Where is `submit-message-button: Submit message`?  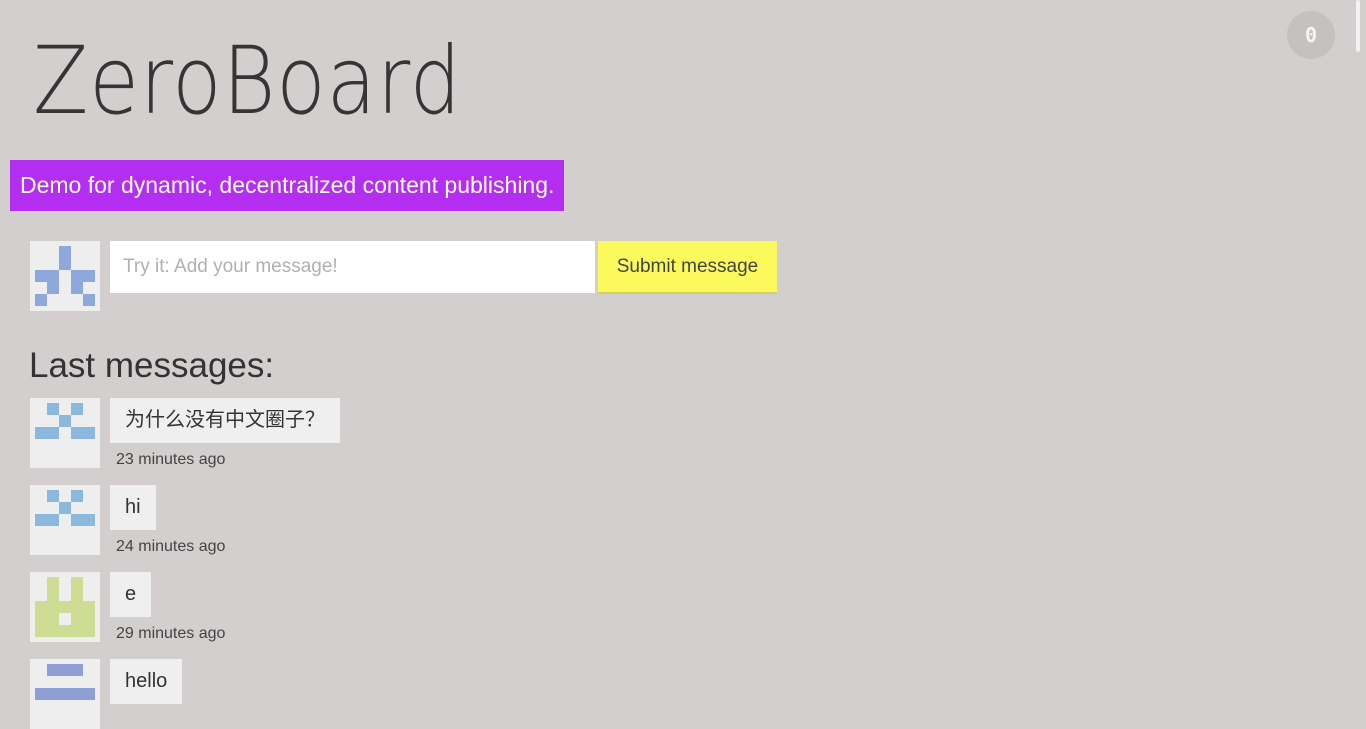 submit-message-button: Submit message is located at coordinates (687, 267).